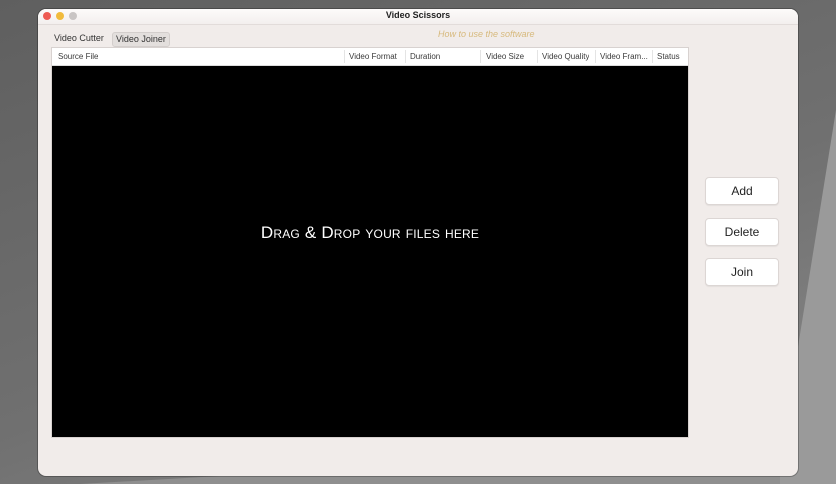 Image resolution: width=836 pixels, height=484 pixels. Describe the element at coordinates (505, 56) in the screenshot. I see `column-video-size: Video Size` at that location.